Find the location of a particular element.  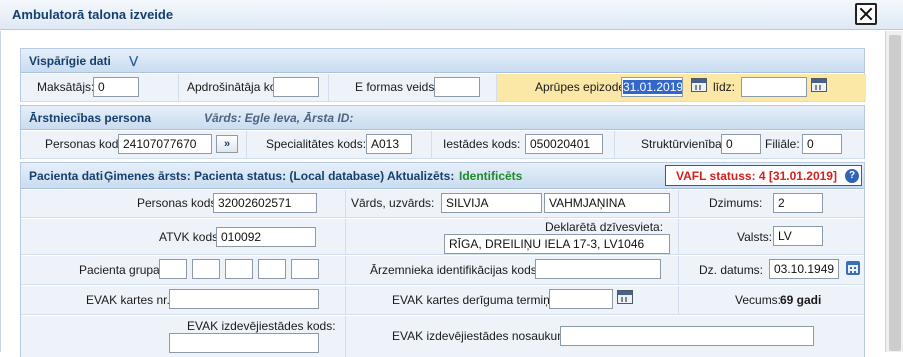

practitioner-code-cell: Personas kods: 24107077670 » is located at coordinates (134, 144).